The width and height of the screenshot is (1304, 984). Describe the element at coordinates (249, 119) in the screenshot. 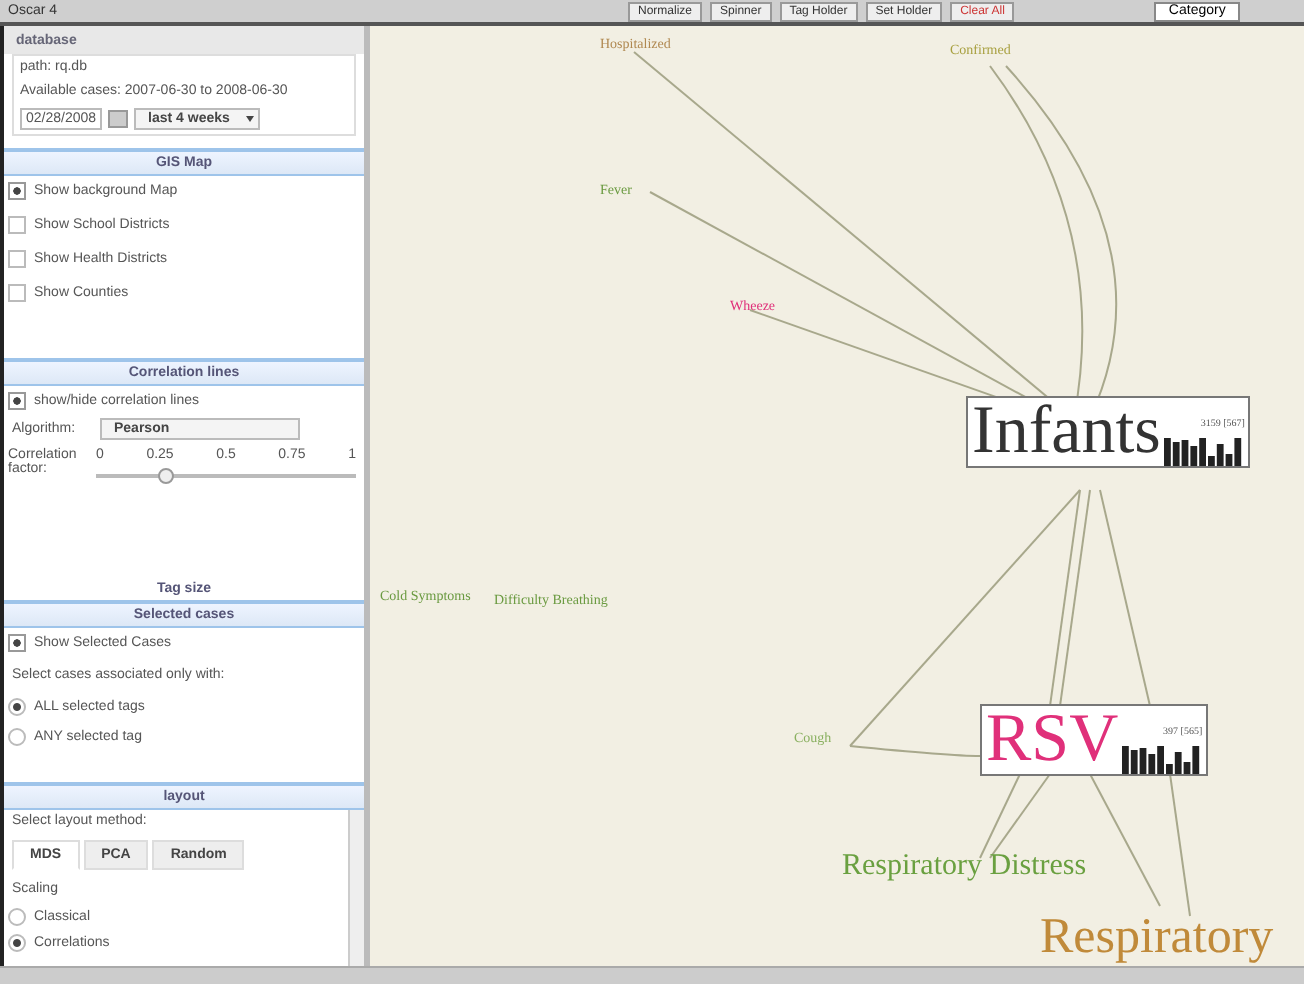

I see `caret-icon` at that location.